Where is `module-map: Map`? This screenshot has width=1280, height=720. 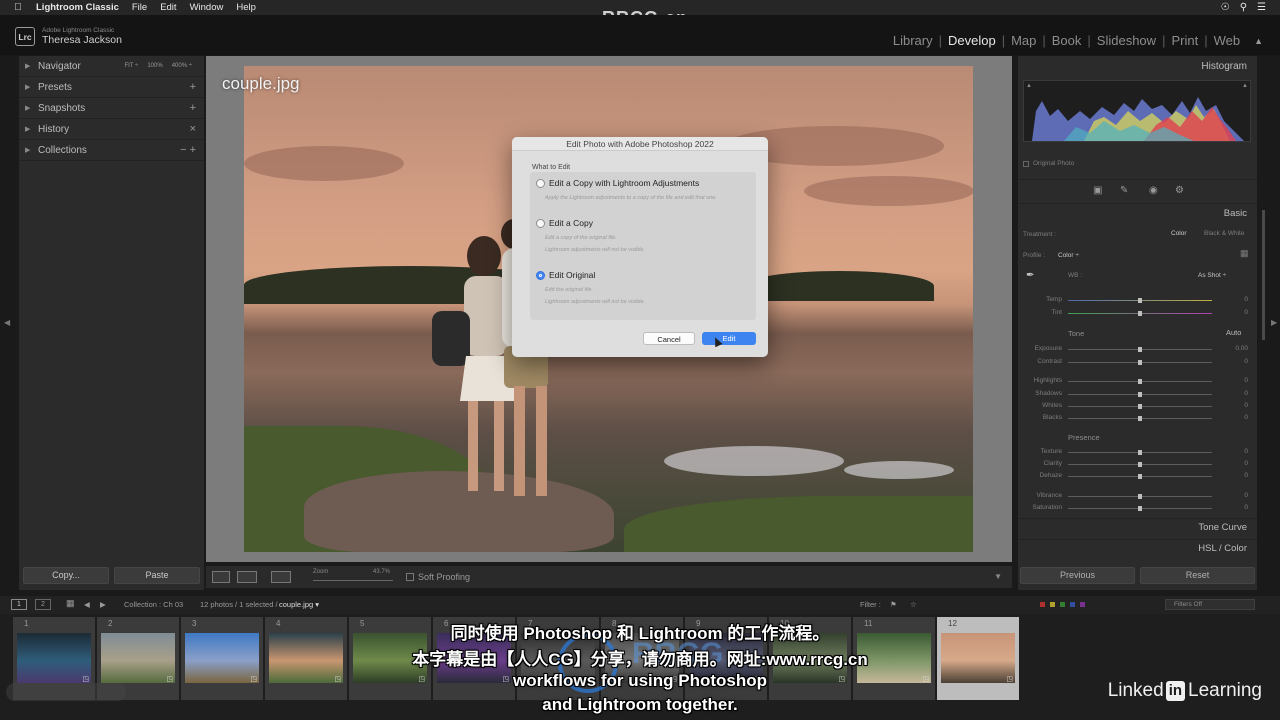
module-map: Map is located at coordinates (1023, 40).